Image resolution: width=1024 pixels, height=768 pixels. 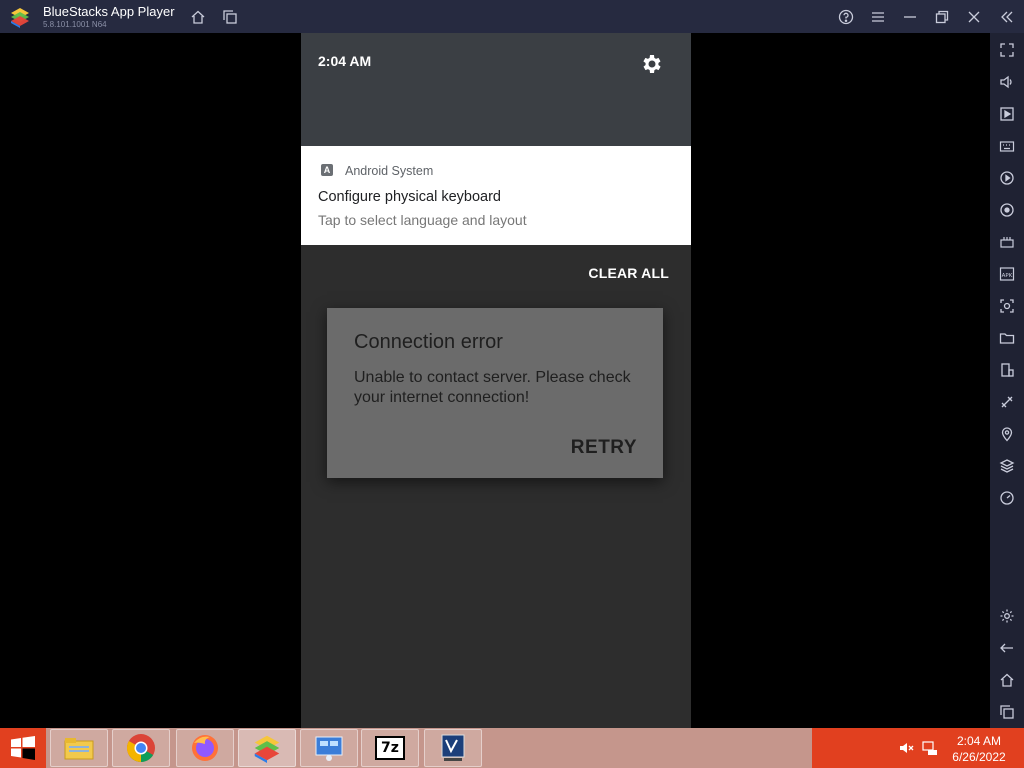 What do you see at coordinates (1007, 210) in the screenshot?
I see `rotate-sync-icon` at bounding box center [1007, 210].